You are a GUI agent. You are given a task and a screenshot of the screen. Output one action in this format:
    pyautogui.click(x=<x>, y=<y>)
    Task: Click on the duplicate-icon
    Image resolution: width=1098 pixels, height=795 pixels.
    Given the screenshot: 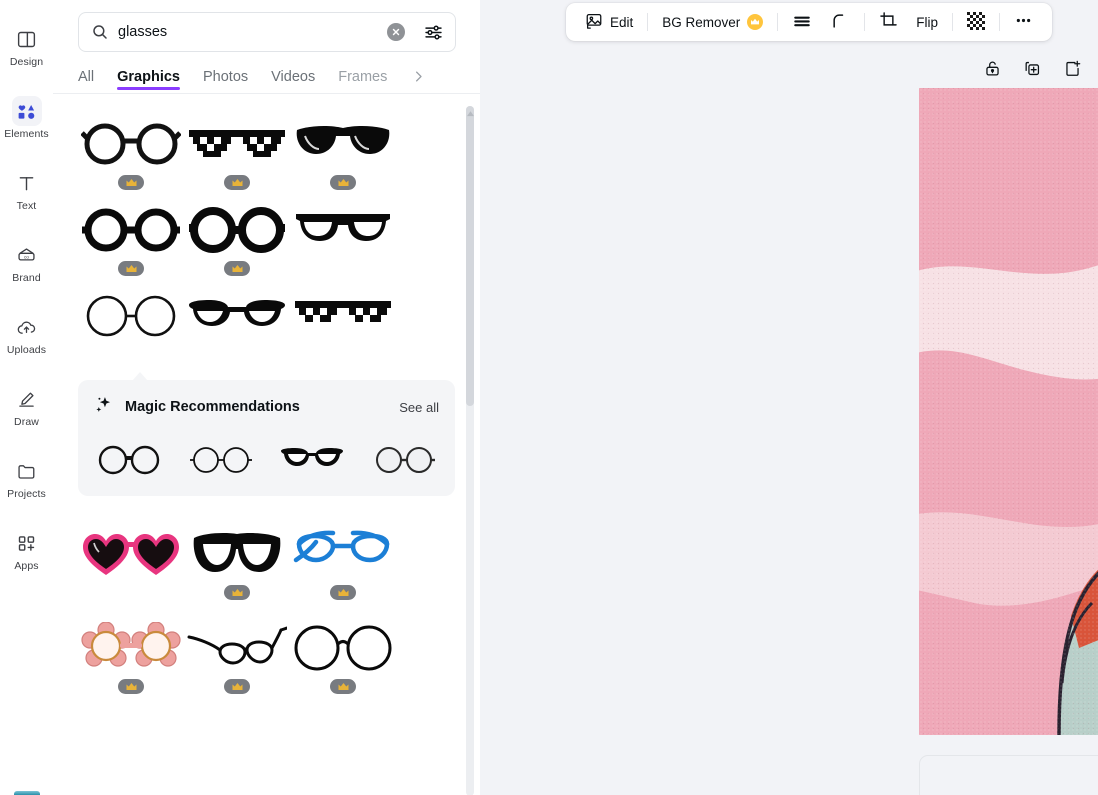 What is the action you would take?
    pyautogui.click(x=1032, y=68)
    